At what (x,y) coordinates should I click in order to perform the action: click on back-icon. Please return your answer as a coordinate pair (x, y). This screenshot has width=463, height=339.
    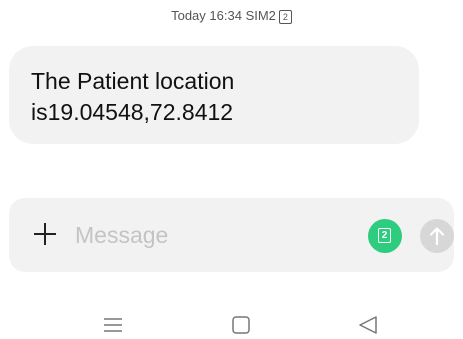
    Looking at the image, I should click on (368, 325).